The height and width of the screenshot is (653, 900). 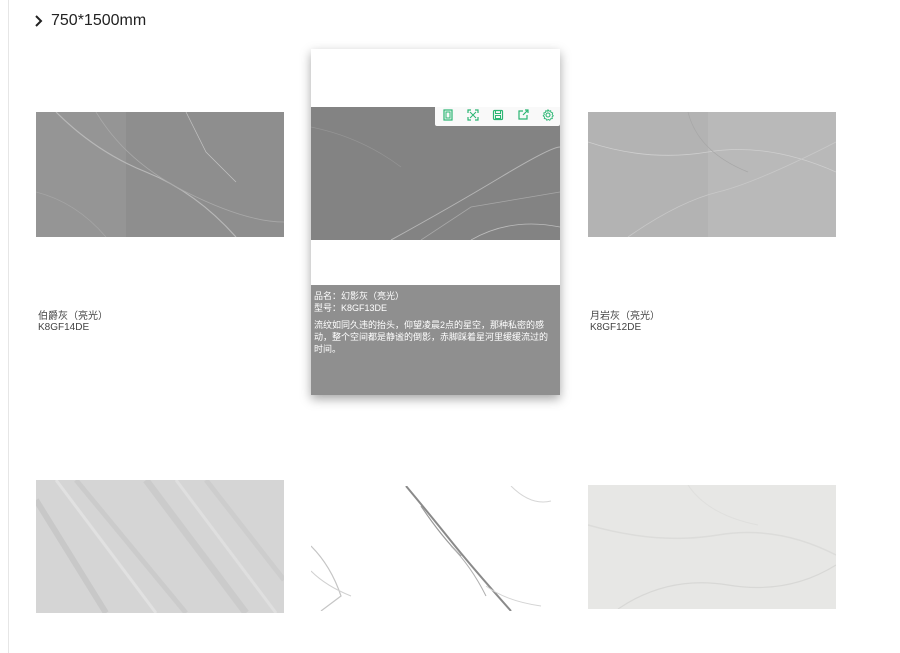 What do you see at coordinates (8, 326) in the screenshot?
I see `left-divider` at bounding box center [8, 326].